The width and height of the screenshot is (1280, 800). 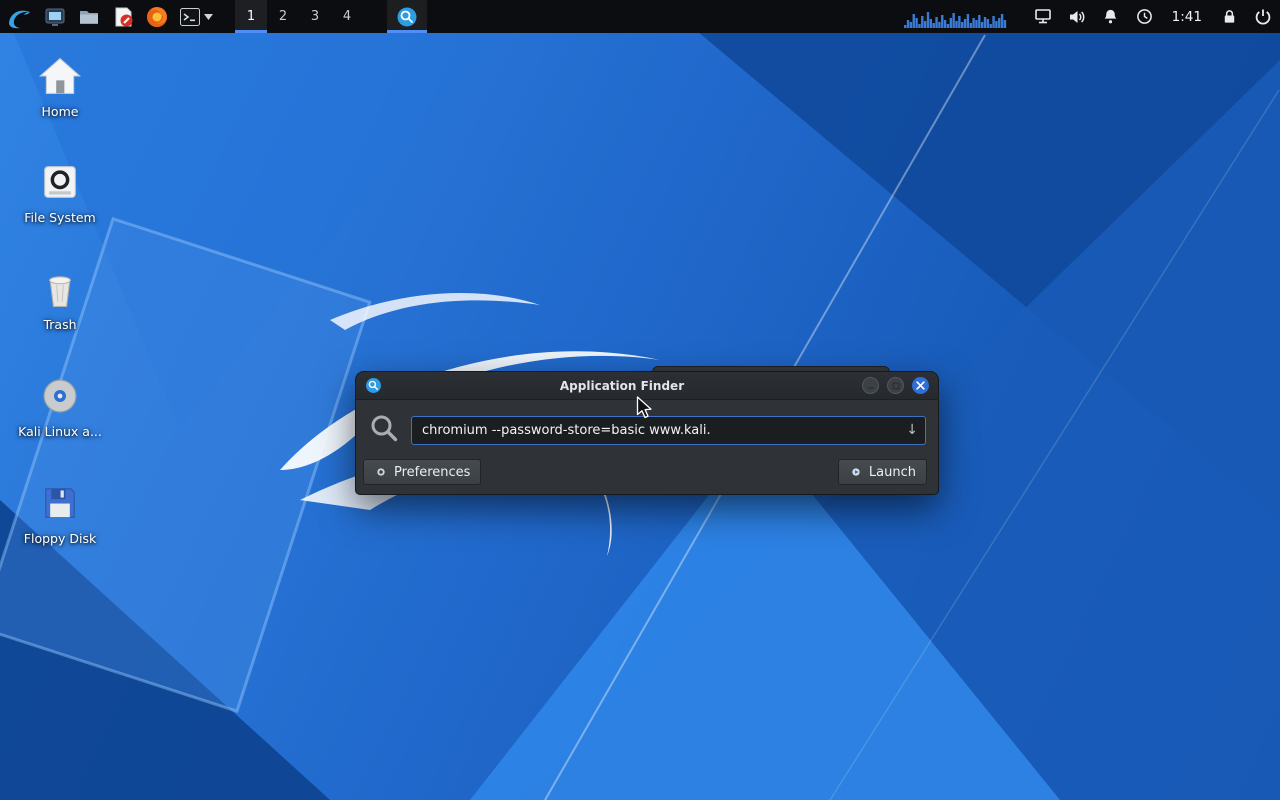 What do you see at coordinates (892, 472) in the screenshot?
I see `launch-label: Launch` at bounding box center [892, 472].